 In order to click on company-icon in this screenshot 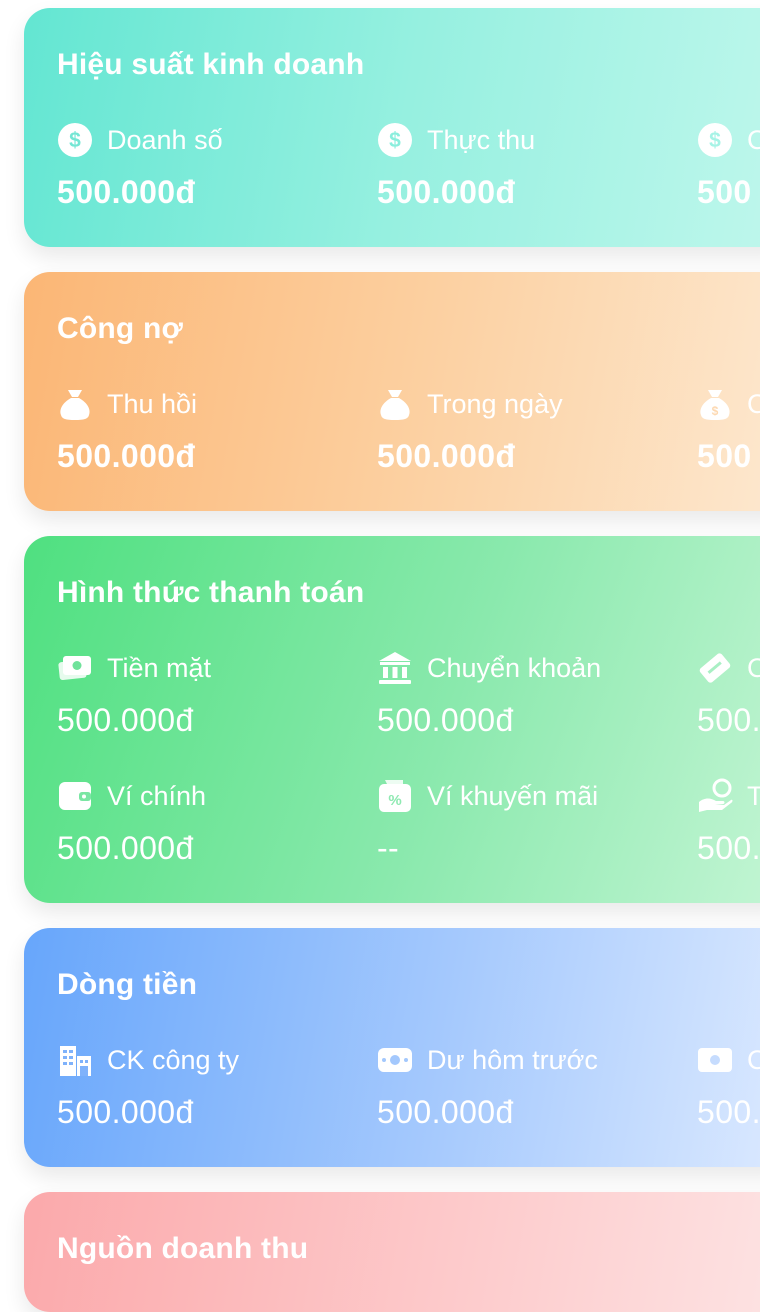, I will do `click(75, 1061)`.